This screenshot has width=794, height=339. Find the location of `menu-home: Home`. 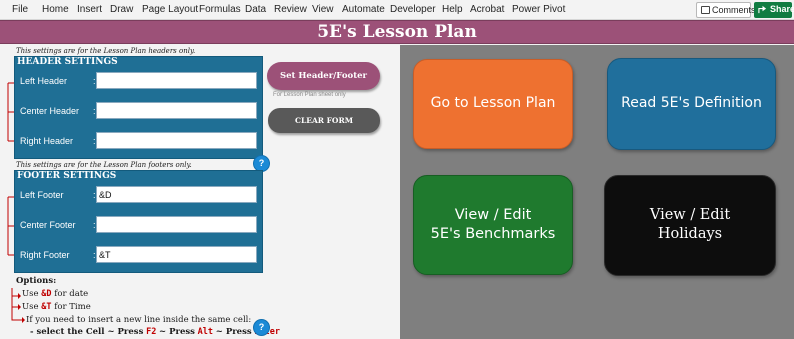

menu-home: Home is located at coordinates (55, 9).